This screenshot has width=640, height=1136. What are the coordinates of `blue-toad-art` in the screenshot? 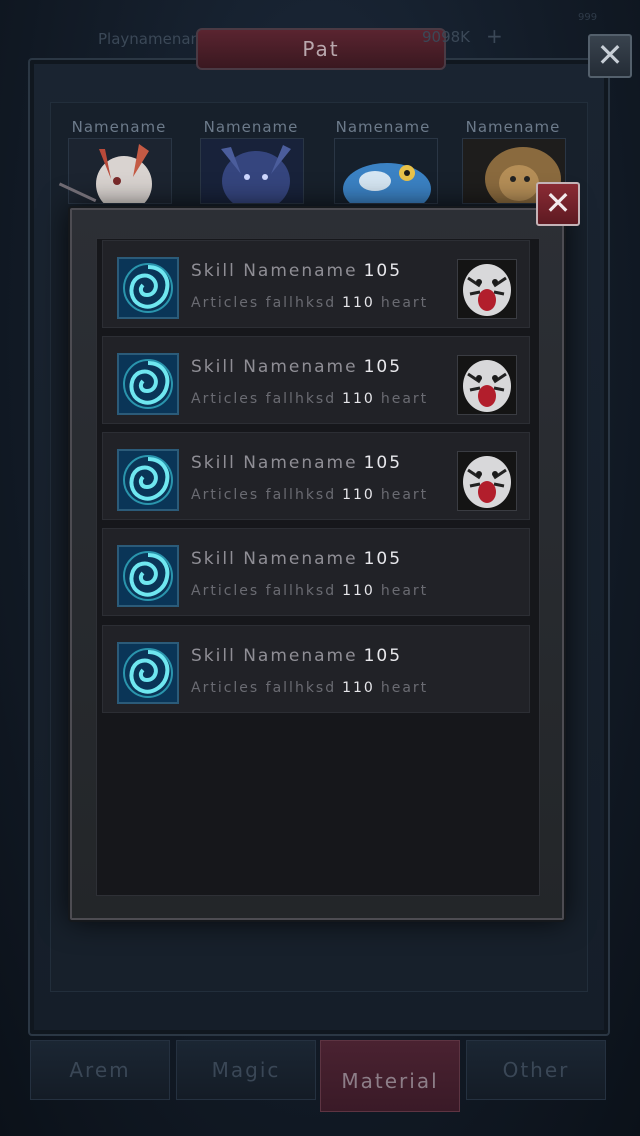 It's located at (386, 171).